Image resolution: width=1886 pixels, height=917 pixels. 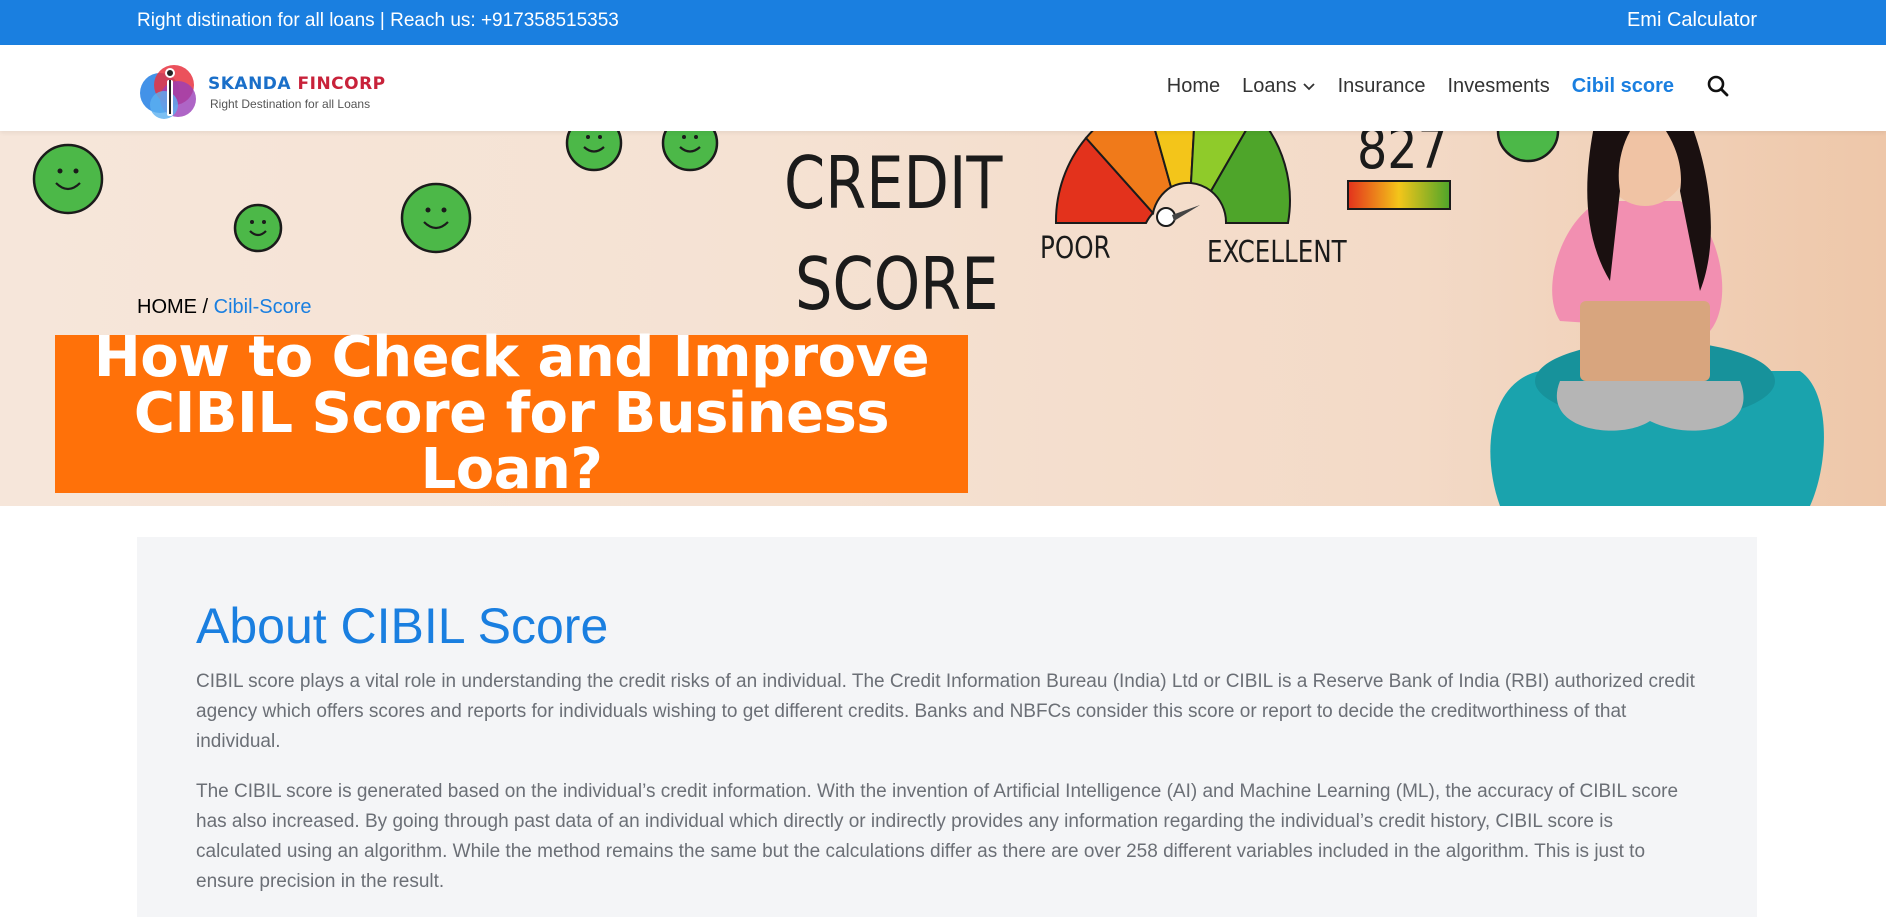 I want to click on page-title-line2: CIBIL Score for Business Loan?, so click(x=511, y=441).